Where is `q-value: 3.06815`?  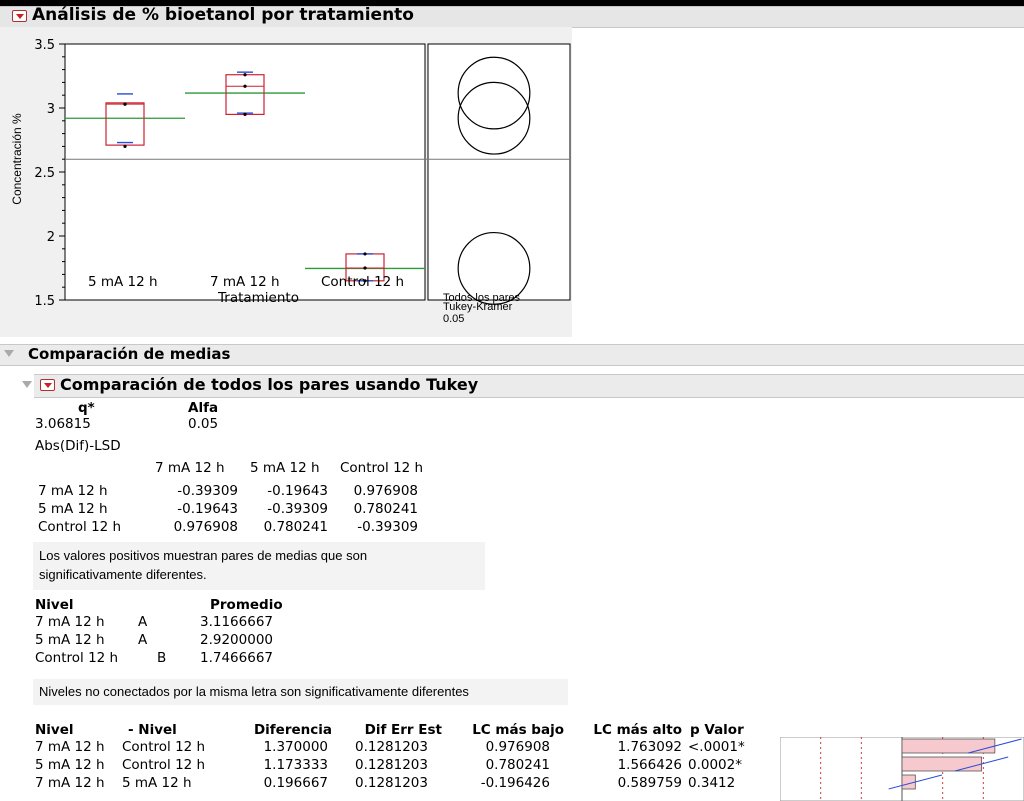
q-value: 3.06815 is located at coordinates (63, 424).